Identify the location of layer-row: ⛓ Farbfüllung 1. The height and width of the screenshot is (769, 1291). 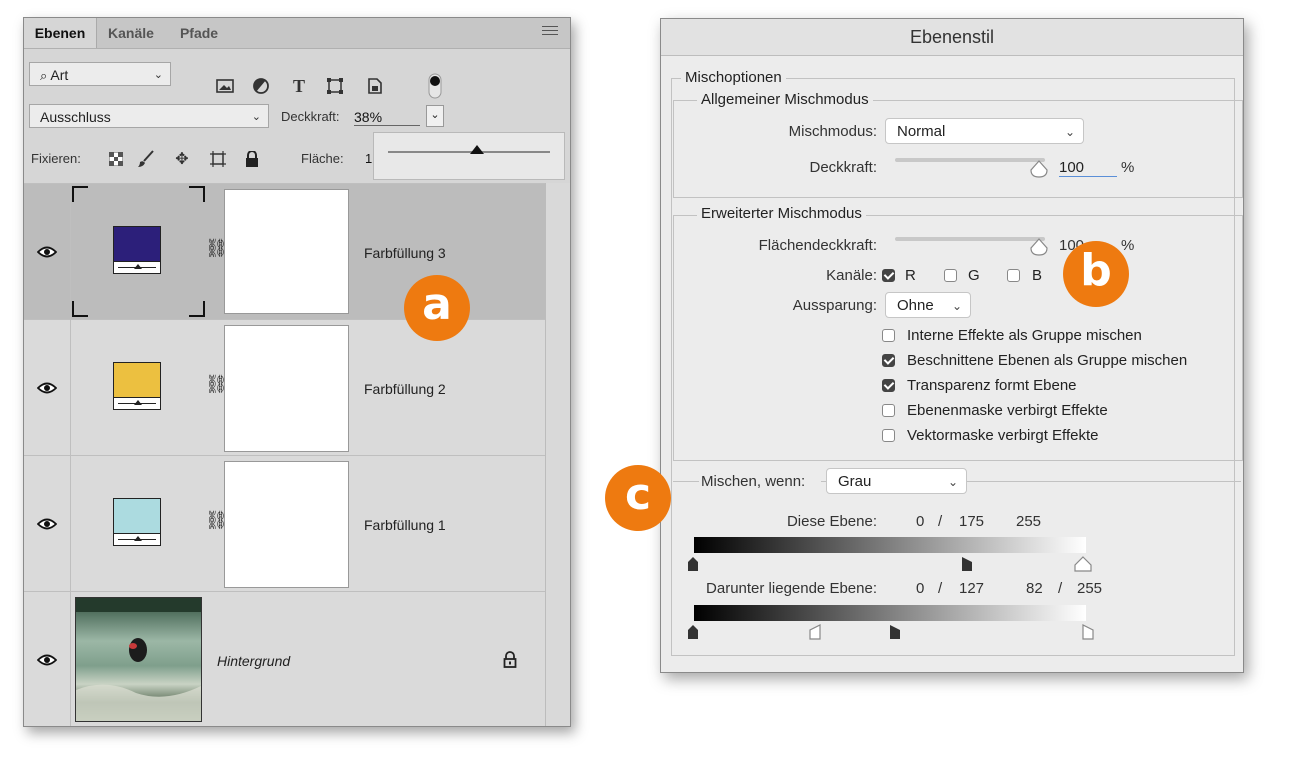
(284, 523).